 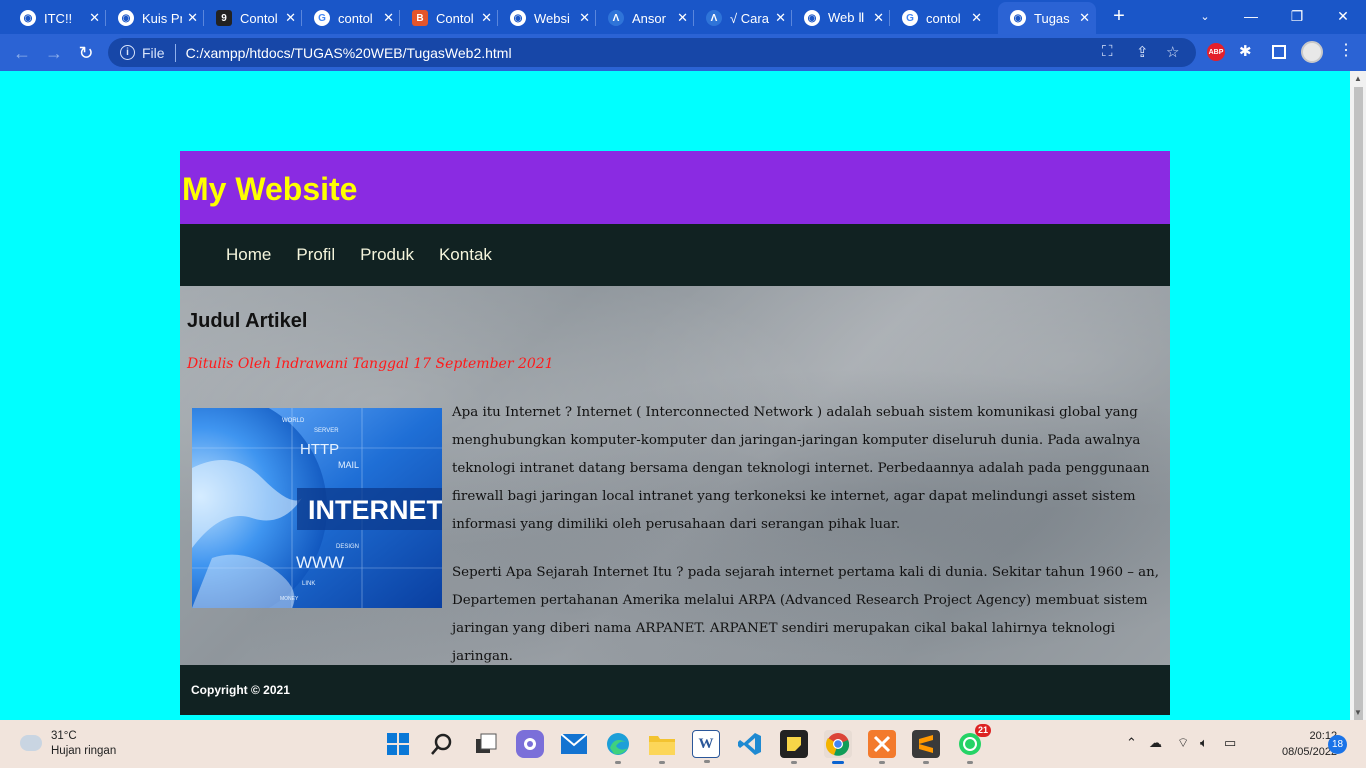 I want to click on nav-link-home: Home, so click(x=248, y=255).